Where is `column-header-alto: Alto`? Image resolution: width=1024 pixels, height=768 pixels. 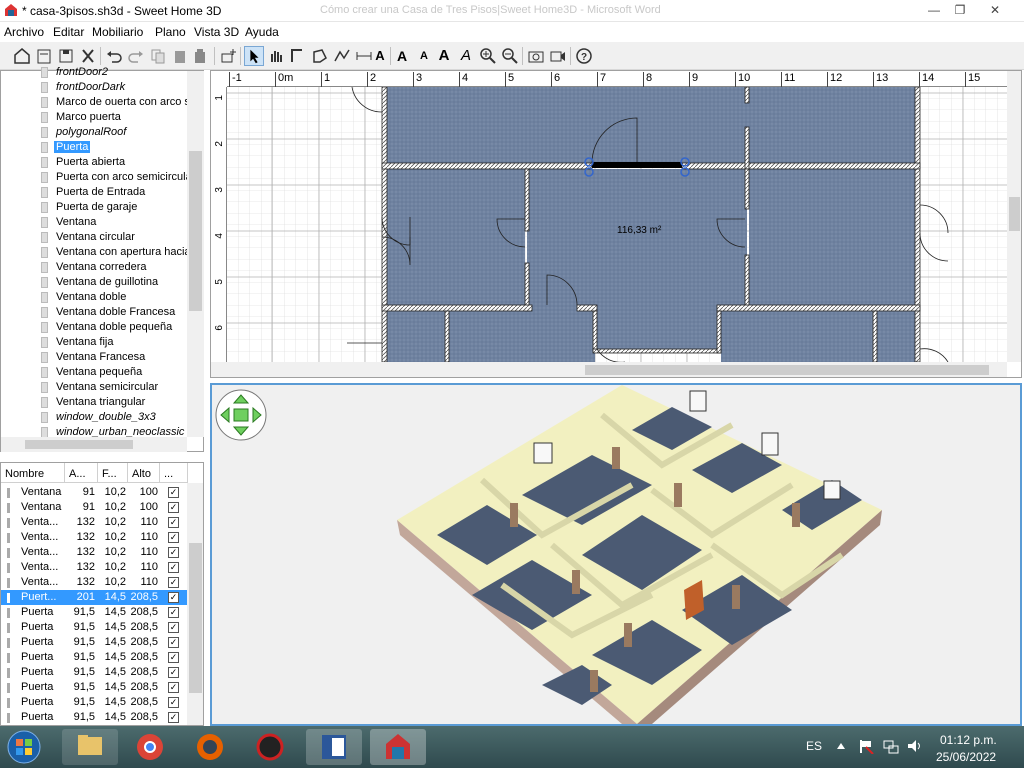
column-header-alto: Alto is located at coordinates (144, 473).